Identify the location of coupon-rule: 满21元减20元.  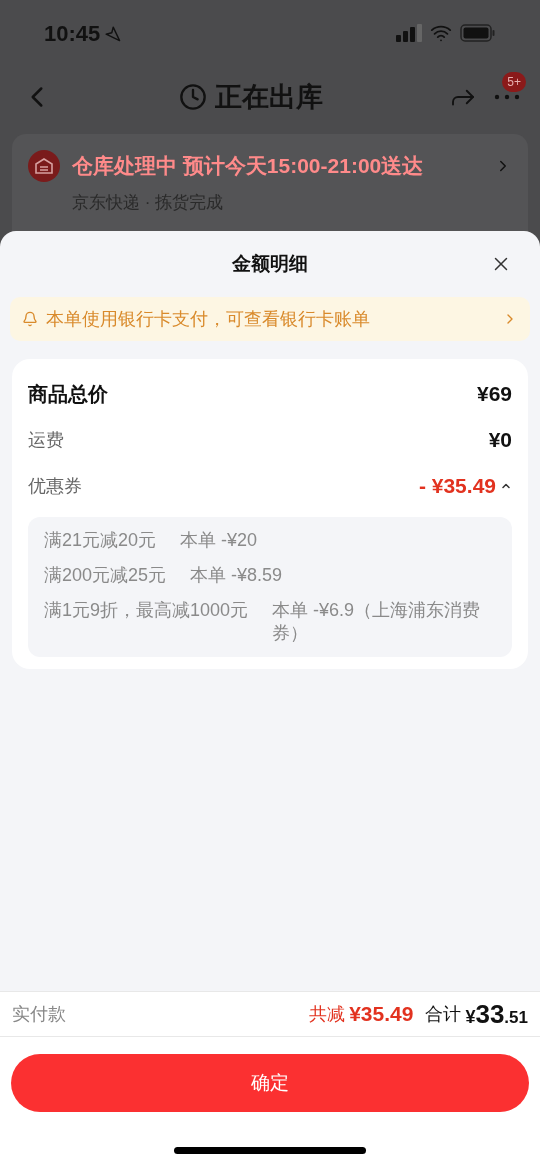
(100, 540).